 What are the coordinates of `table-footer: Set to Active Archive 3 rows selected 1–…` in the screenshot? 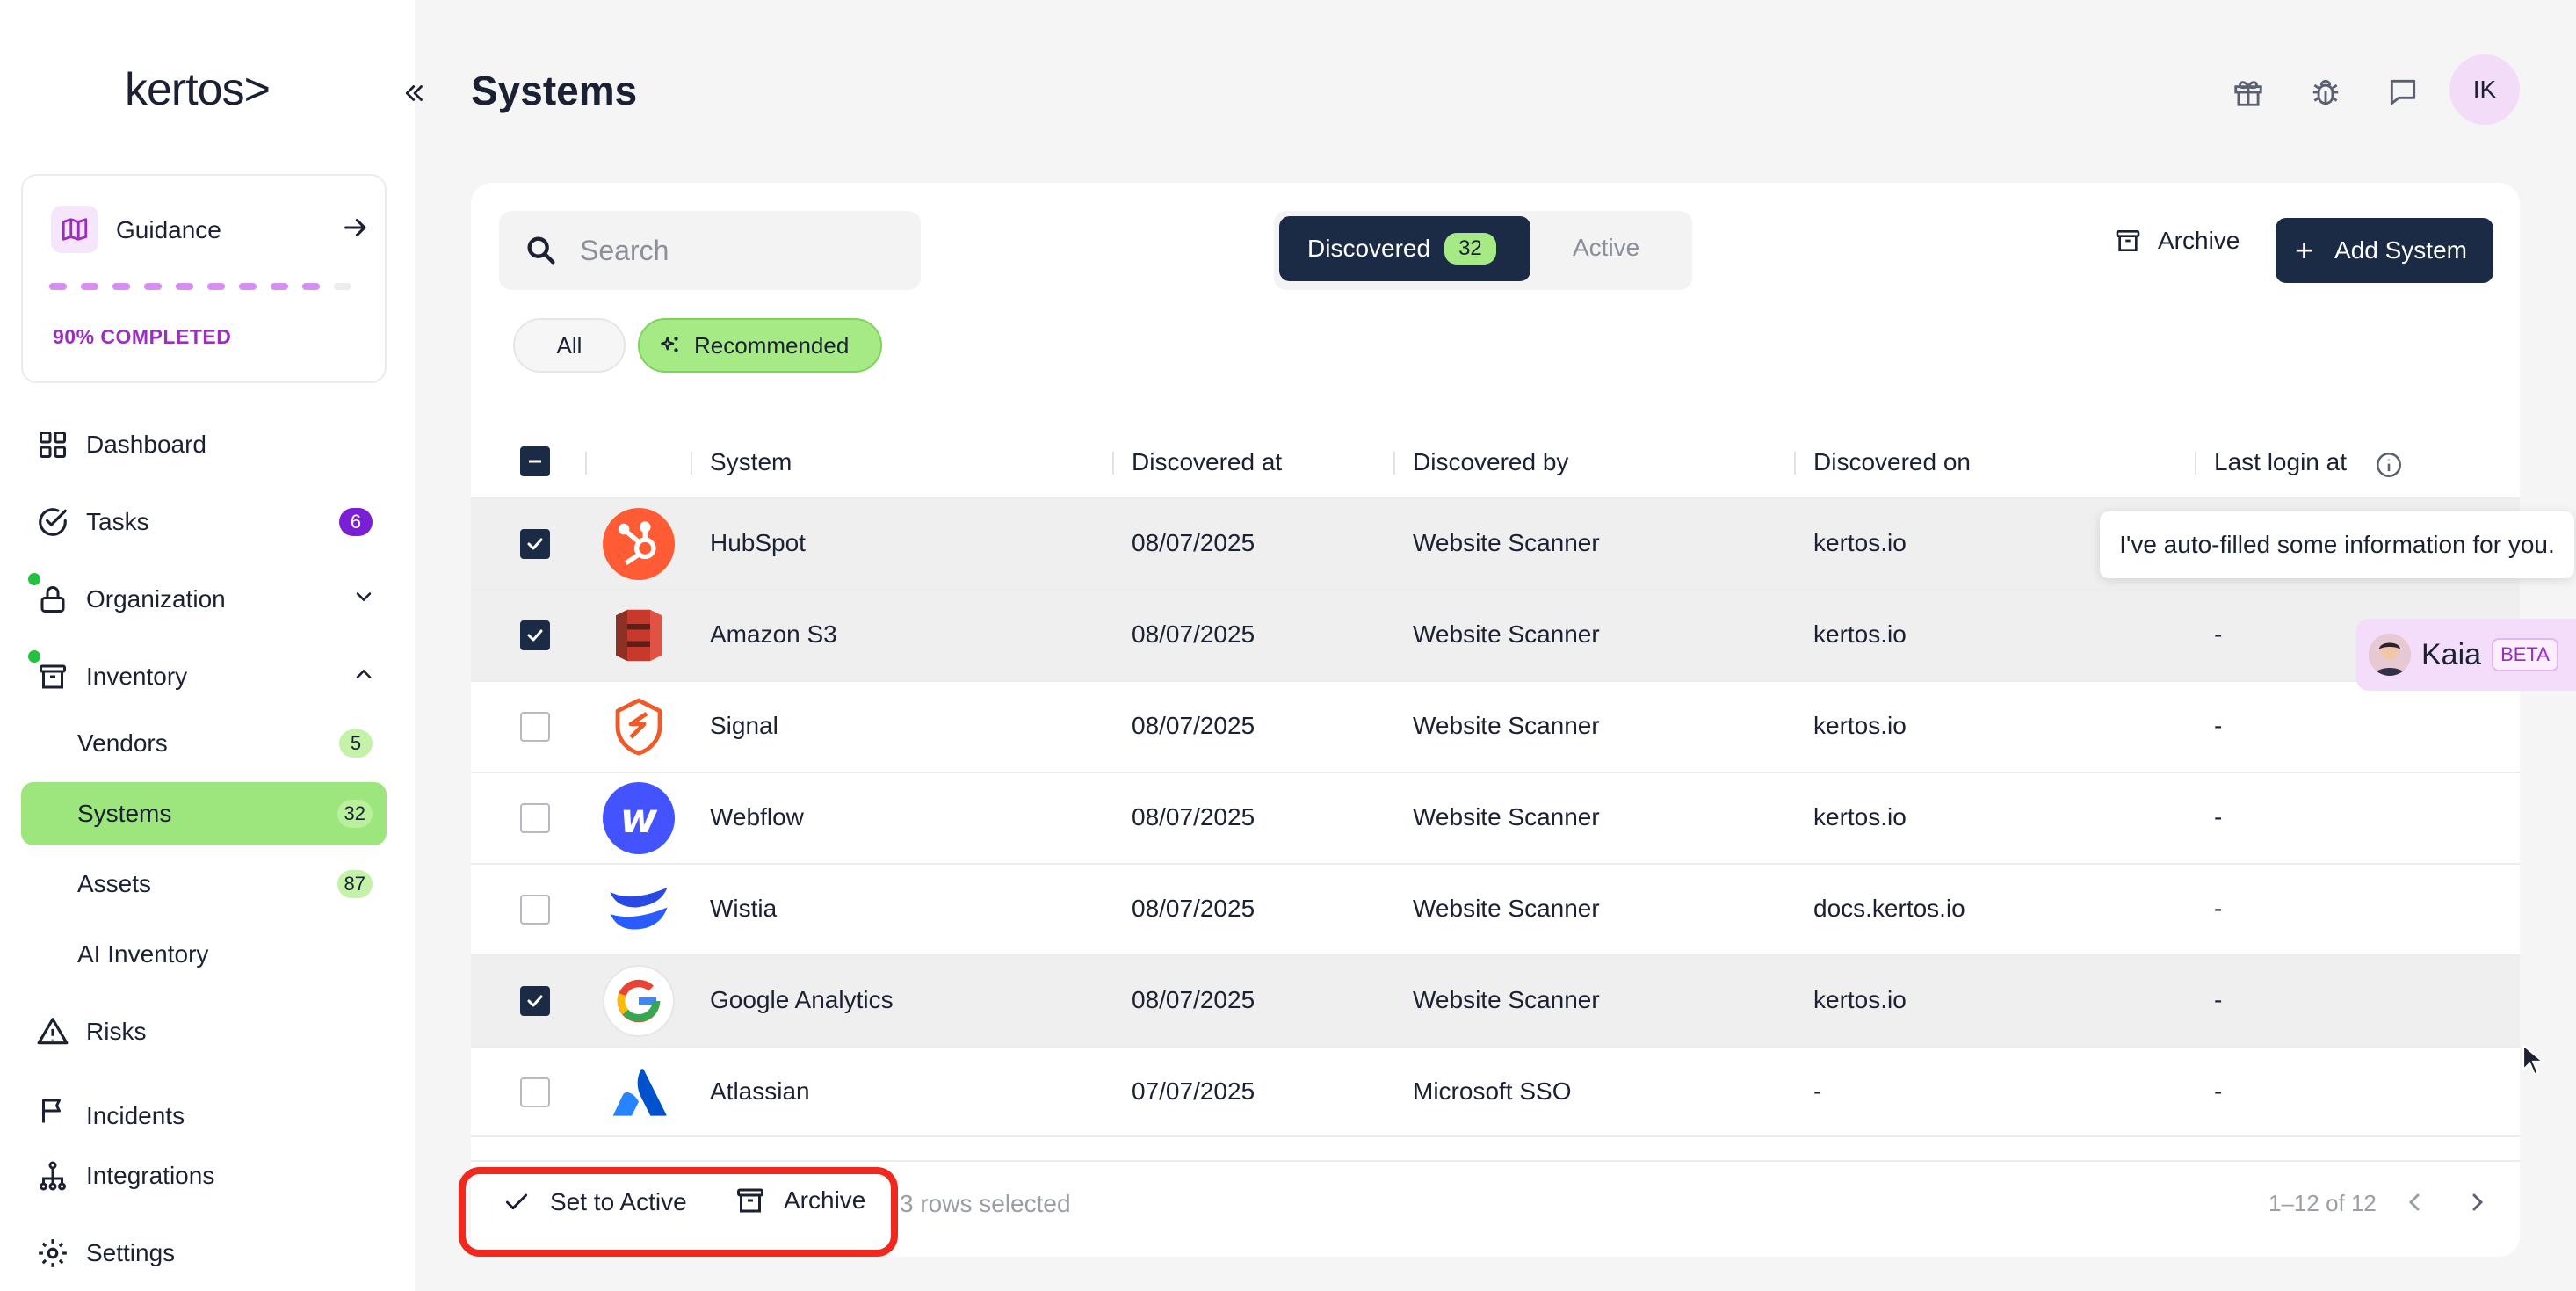 It's located at (1495, 1208).